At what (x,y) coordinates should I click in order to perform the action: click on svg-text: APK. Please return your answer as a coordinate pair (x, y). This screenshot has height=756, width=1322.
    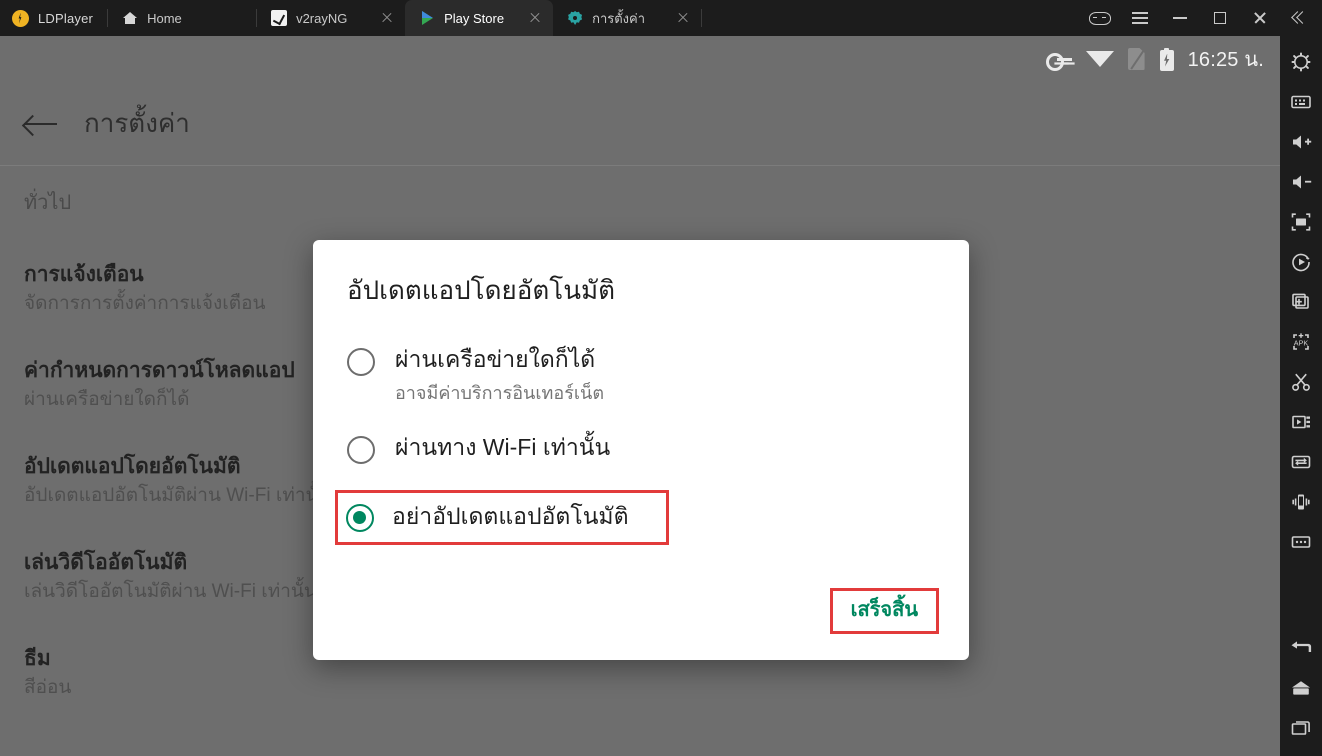
    Looking at the image, I should click on (1301, 343).